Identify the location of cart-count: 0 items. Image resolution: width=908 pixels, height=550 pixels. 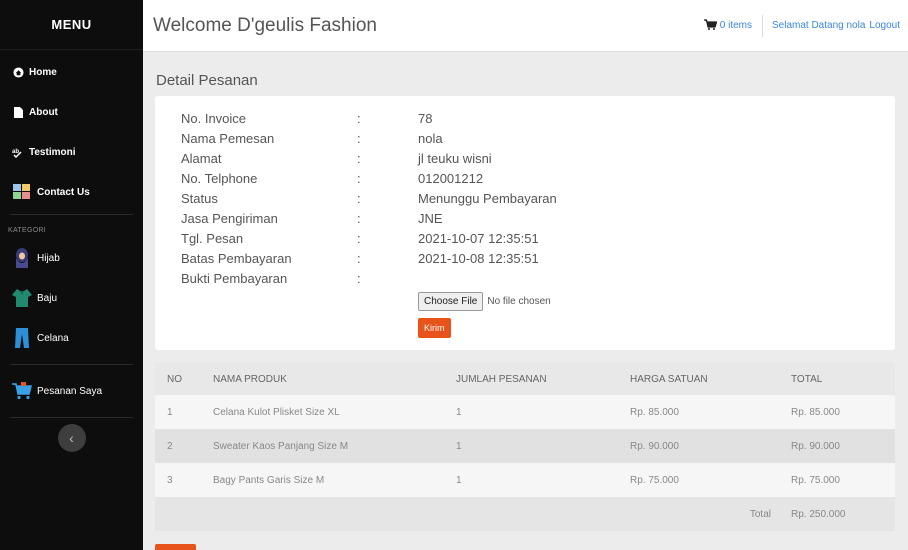
(735, 25).